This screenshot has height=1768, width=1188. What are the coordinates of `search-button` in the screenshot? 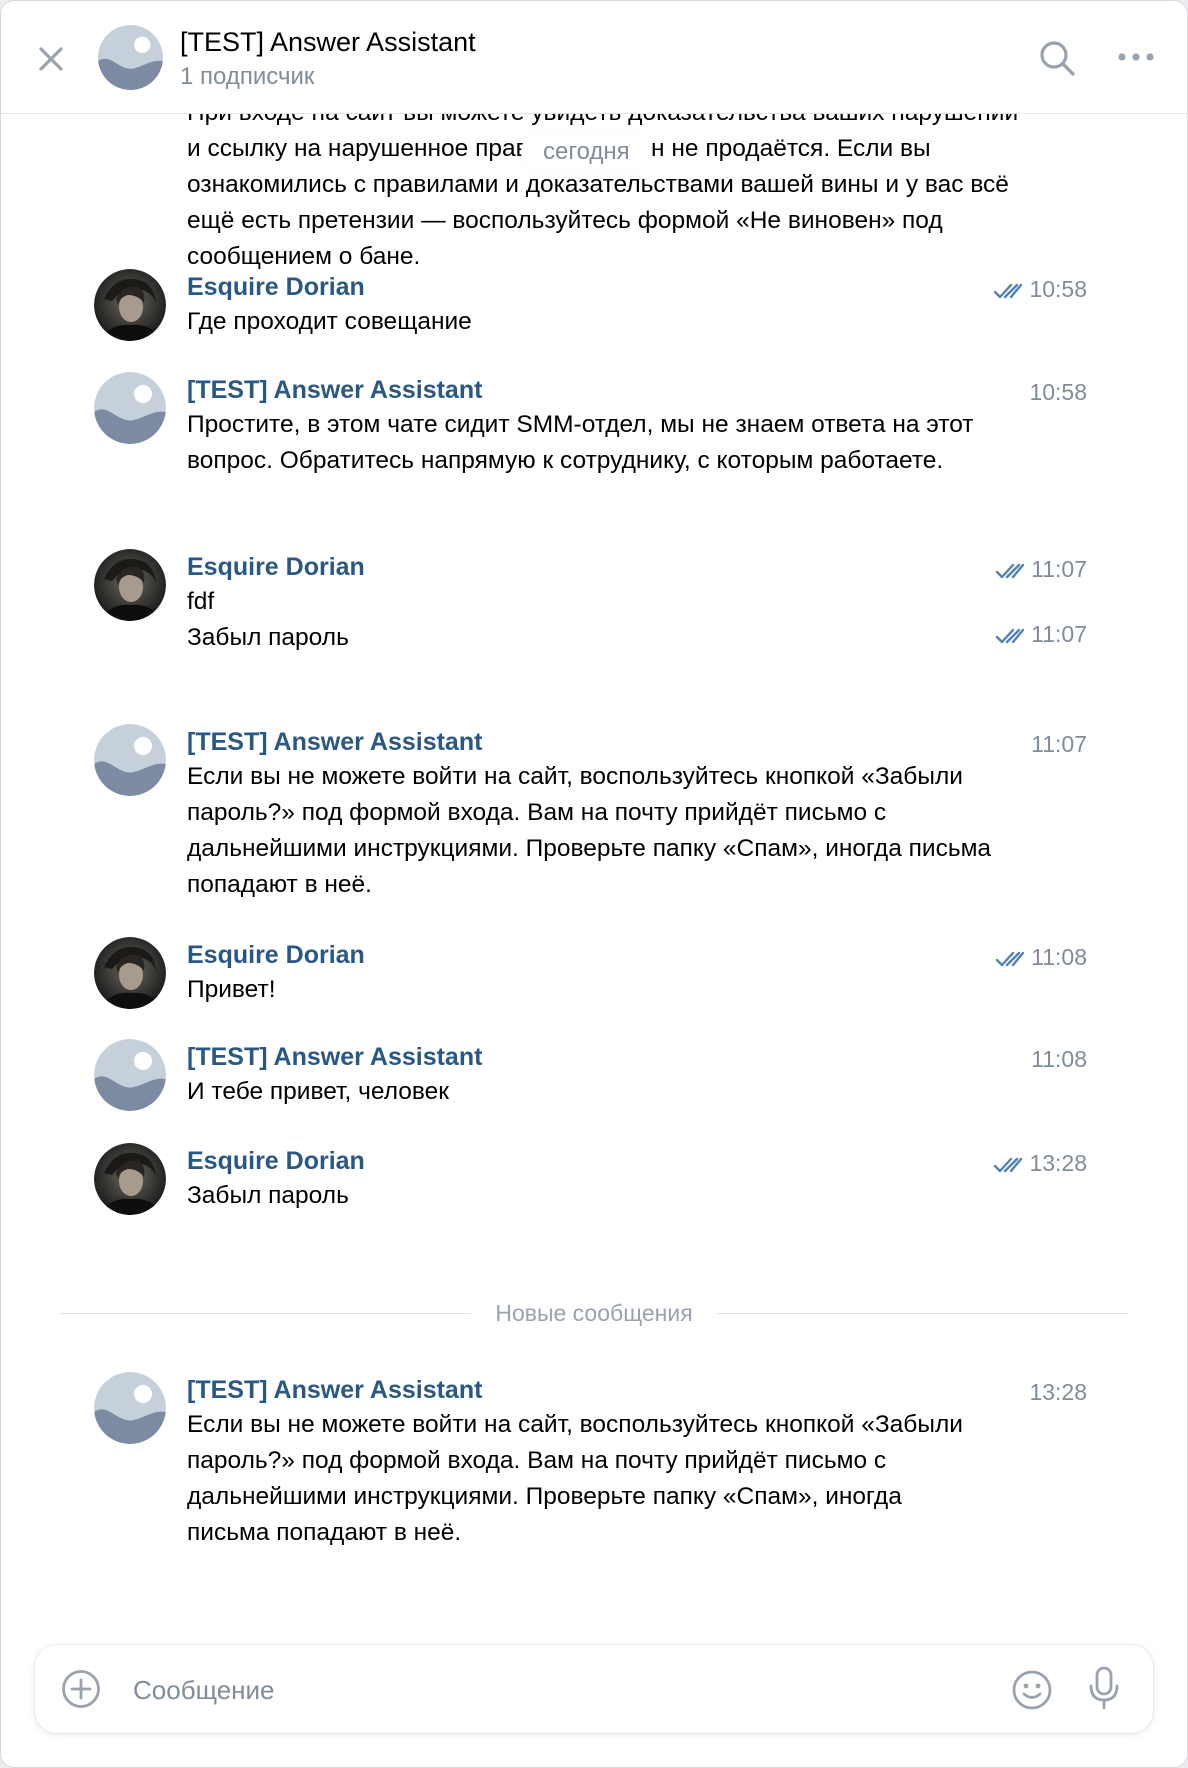 It's located at (1057, 58).